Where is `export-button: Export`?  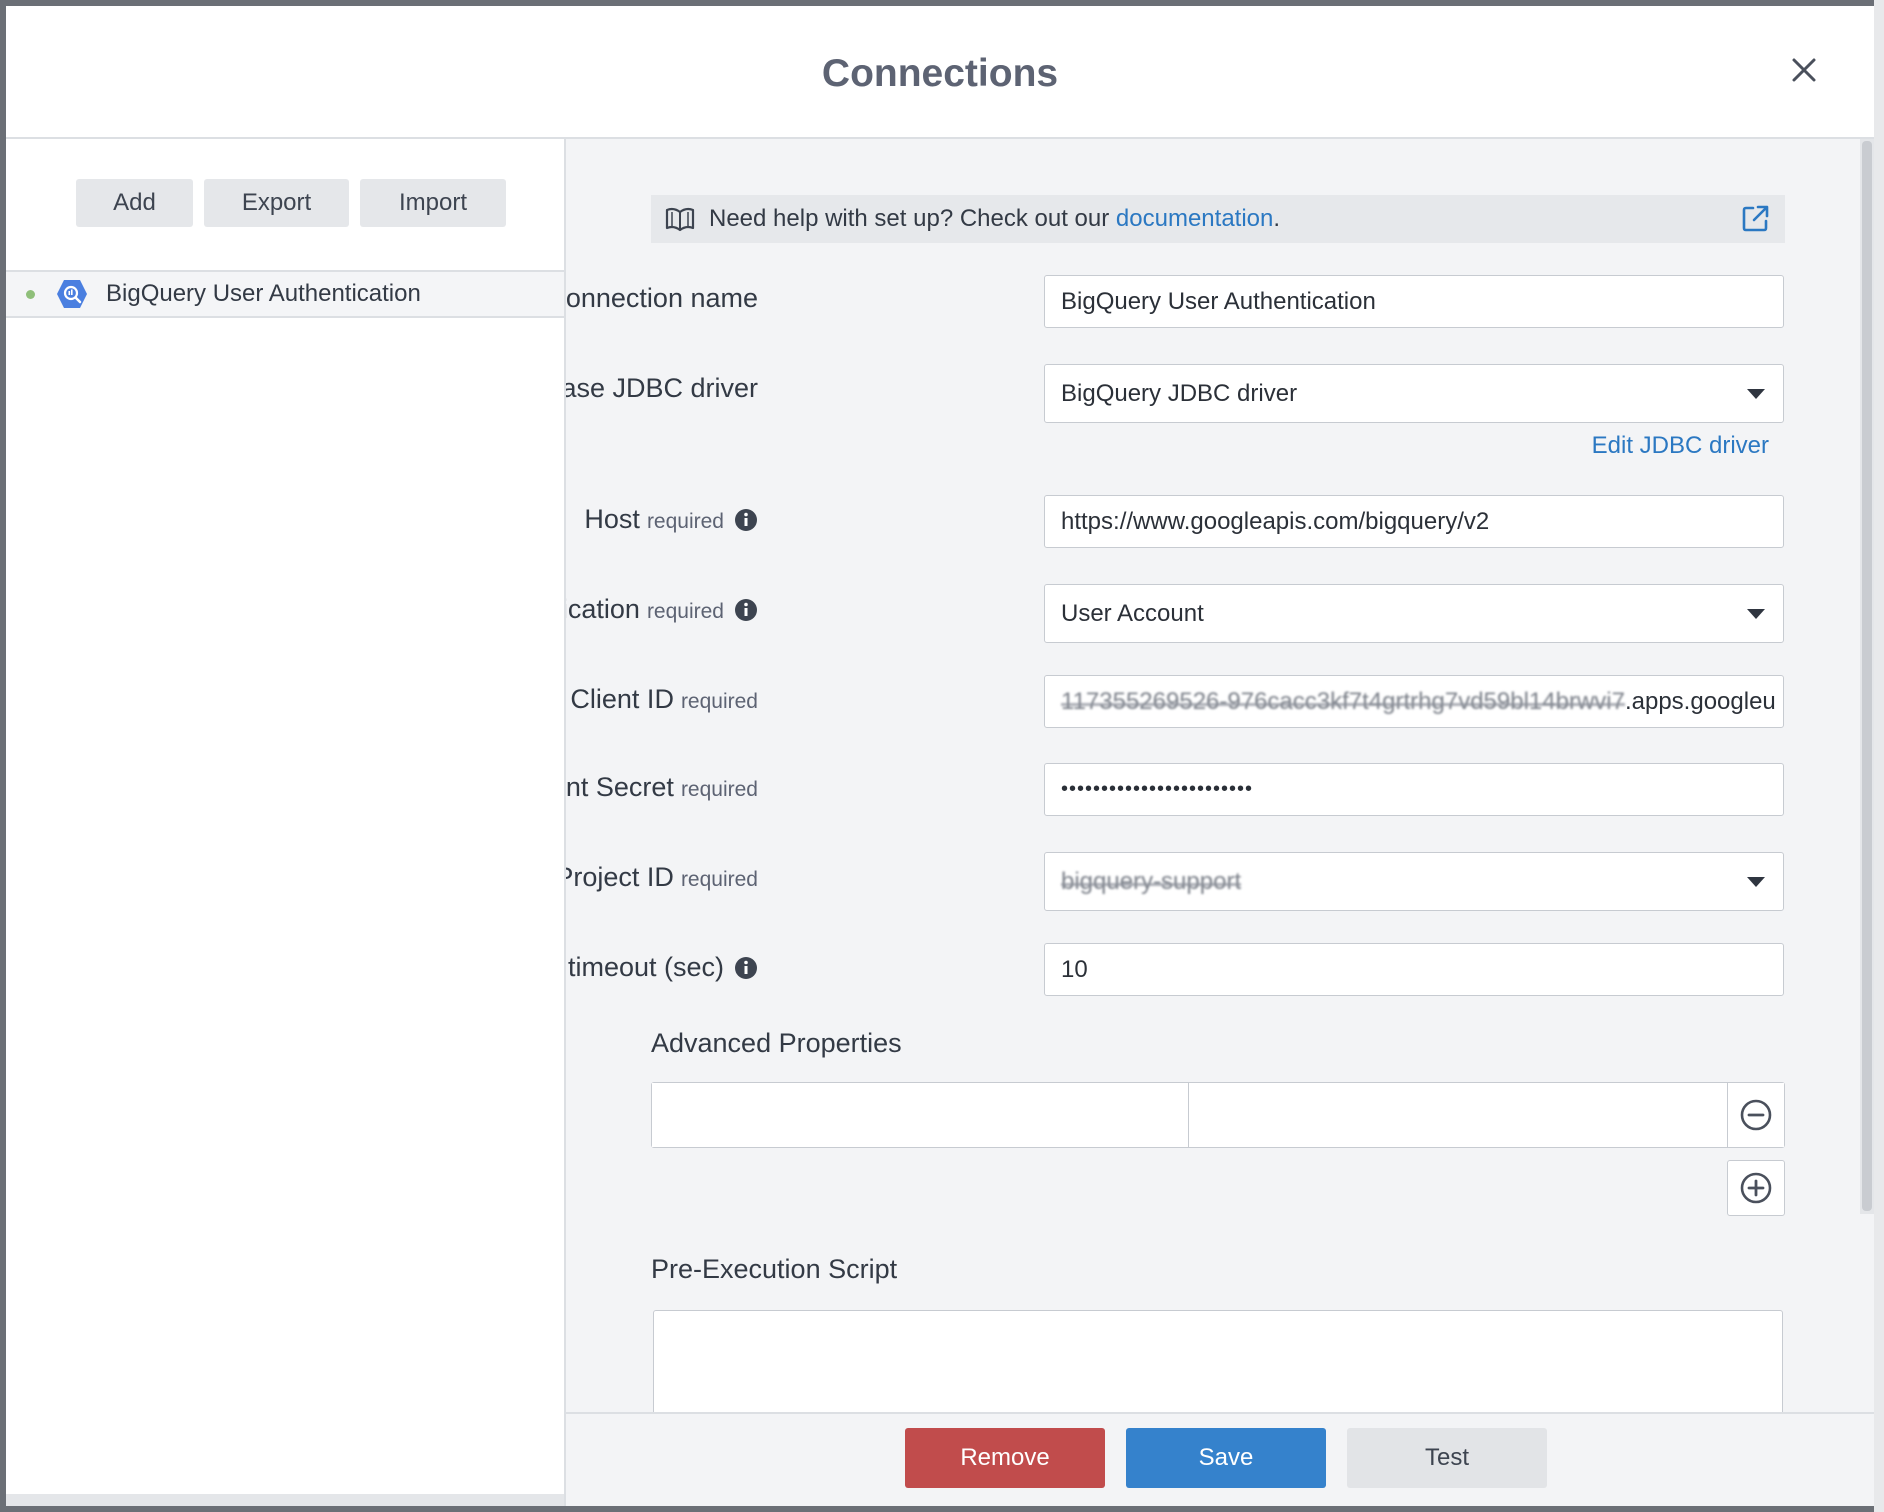 export-button: Export is located at coordinates (276, 203).